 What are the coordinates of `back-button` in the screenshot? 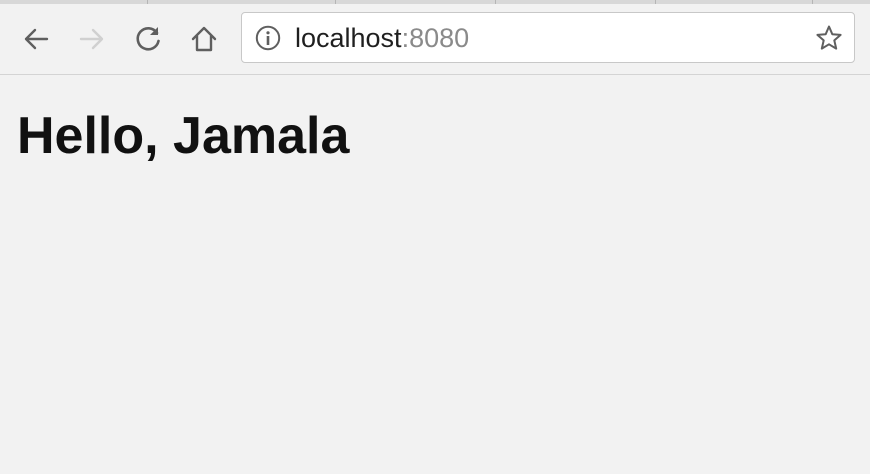 It's located at (36, 39).